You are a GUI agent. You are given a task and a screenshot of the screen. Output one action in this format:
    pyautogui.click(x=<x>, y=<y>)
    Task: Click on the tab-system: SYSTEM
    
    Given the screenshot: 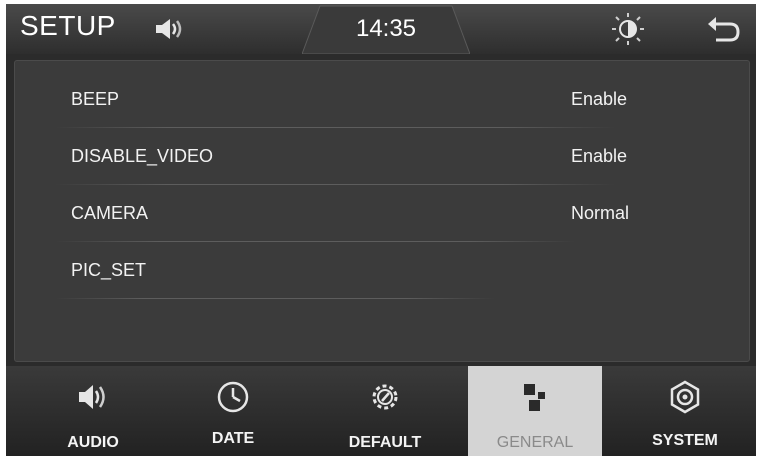 What is the action you would take?
    pyautogui.click(x=685, y=411)
    